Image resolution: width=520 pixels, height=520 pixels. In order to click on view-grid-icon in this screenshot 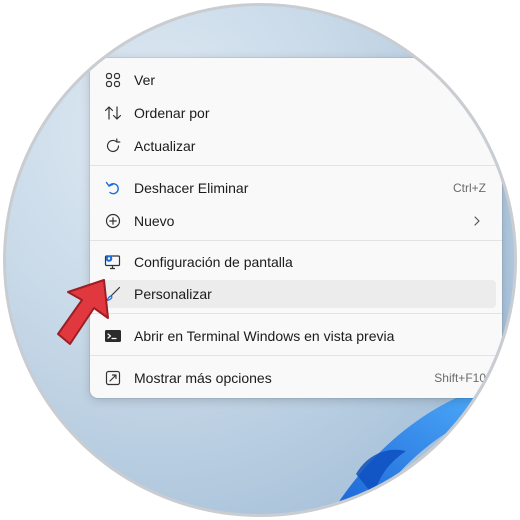, I will do `click(113, 80)`.